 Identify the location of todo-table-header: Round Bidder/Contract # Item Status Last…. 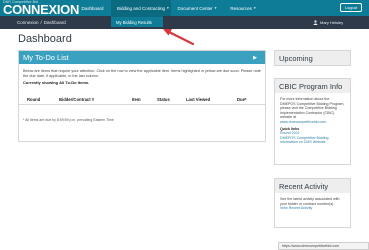
(142, 100).